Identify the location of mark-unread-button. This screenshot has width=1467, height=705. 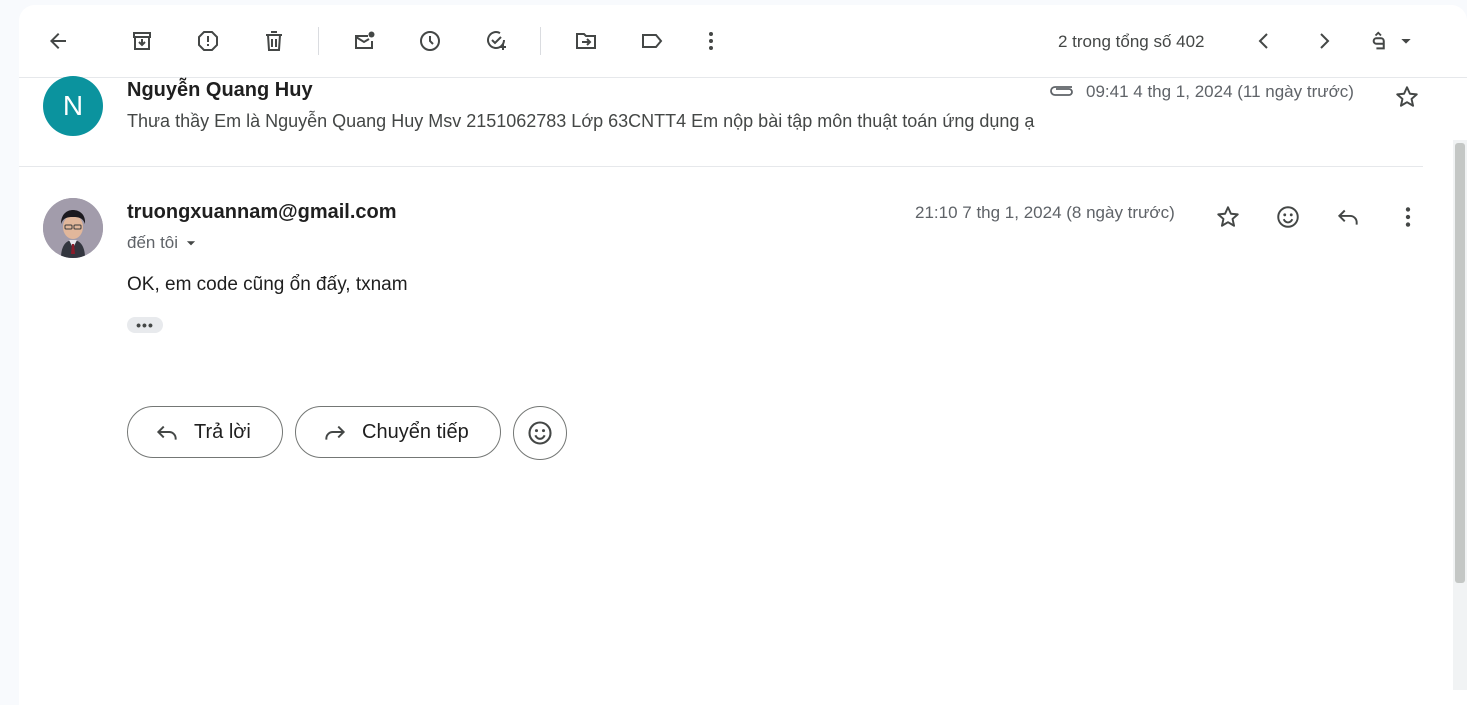
(364, 41).